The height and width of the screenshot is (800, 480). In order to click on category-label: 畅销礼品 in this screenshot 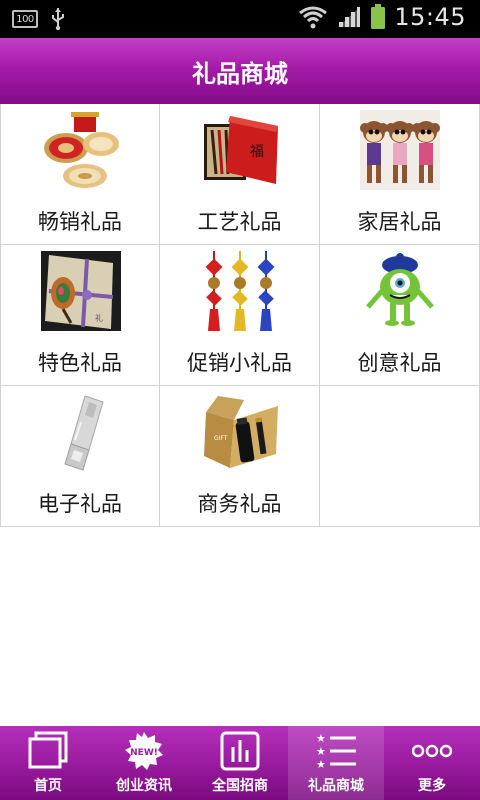, I will do `click(80, 222)`.